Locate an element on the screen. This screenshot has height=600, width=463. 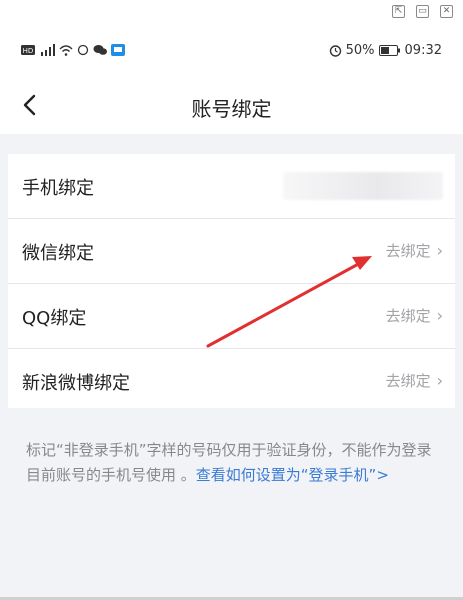
wechat-icon is located at coordinates (100, 50).